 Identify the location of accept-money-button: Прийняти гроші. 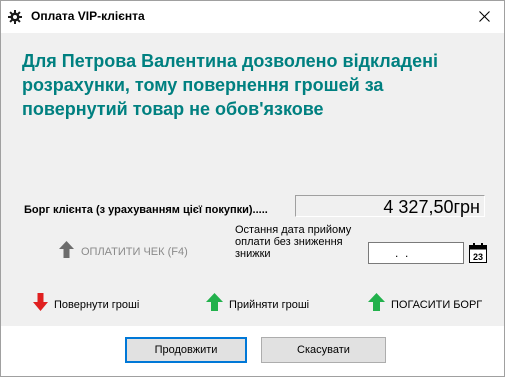
(257, 304).